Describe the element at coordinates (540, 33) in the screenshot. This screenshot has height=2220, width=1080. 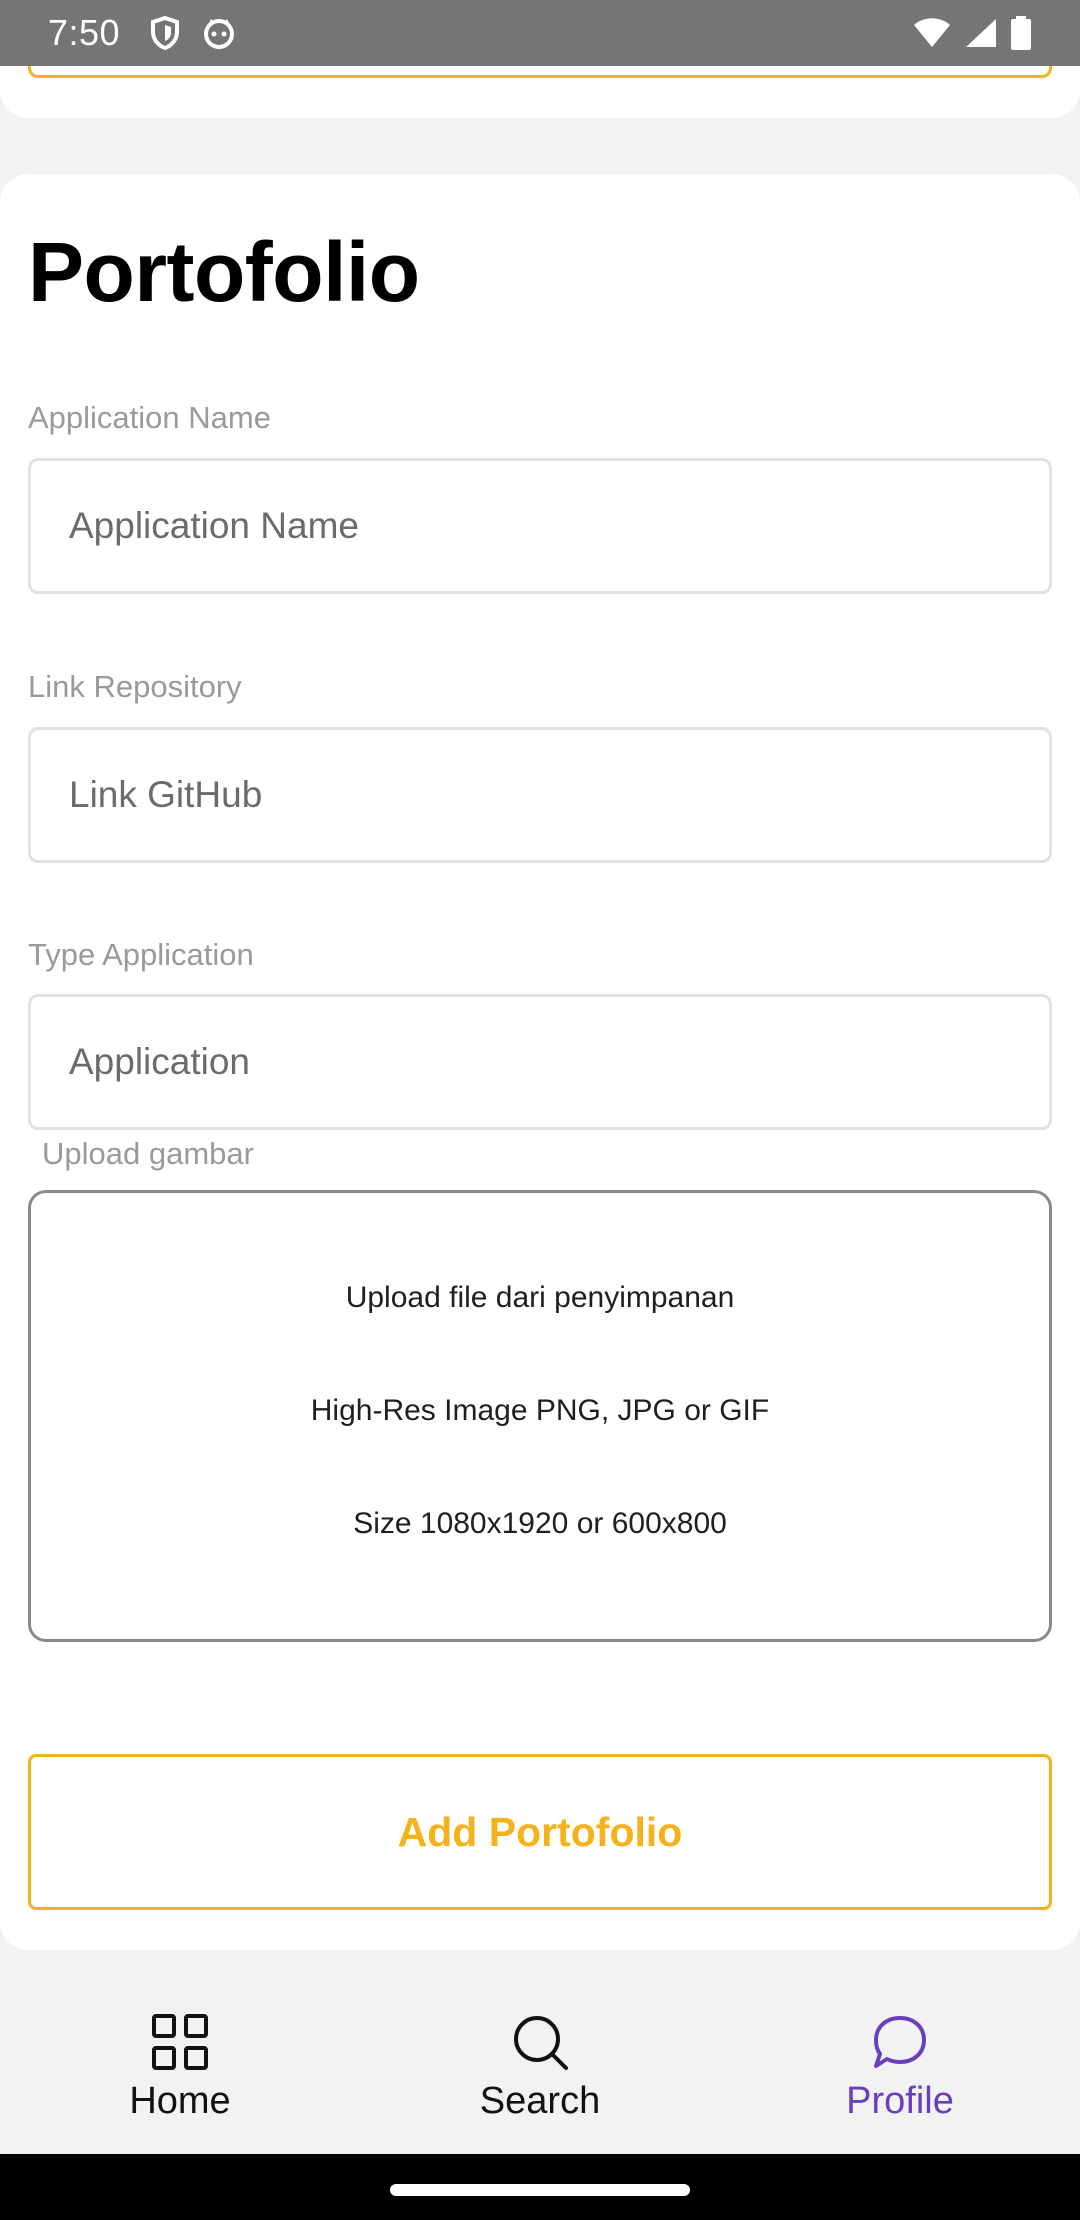
I see `status-bar: 7:50` at that location.